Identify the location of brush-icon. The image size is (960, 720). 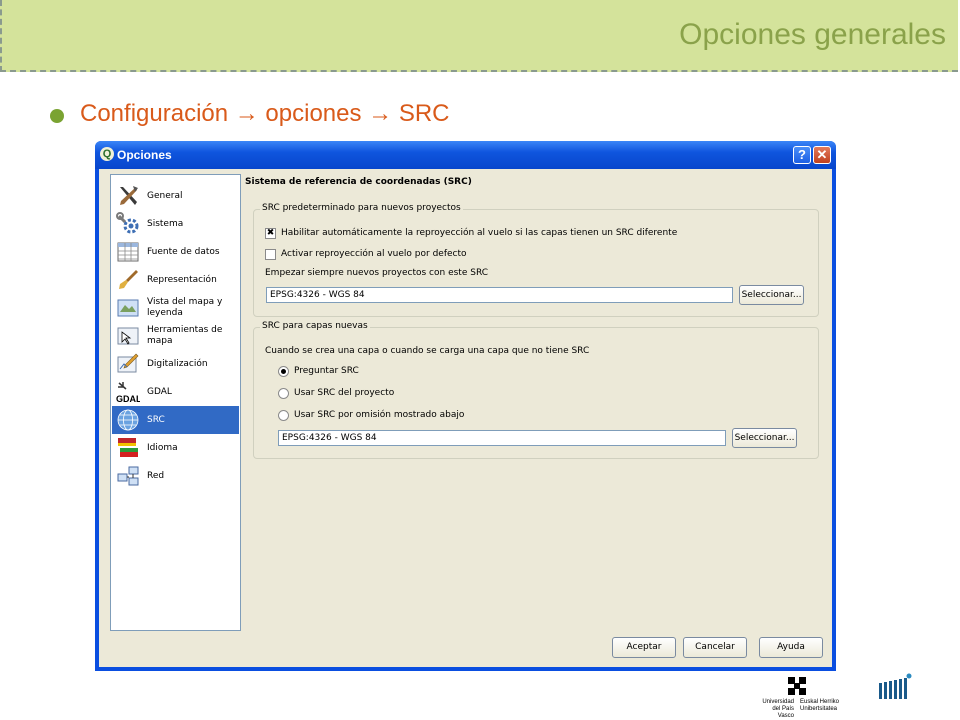
(128, 279).